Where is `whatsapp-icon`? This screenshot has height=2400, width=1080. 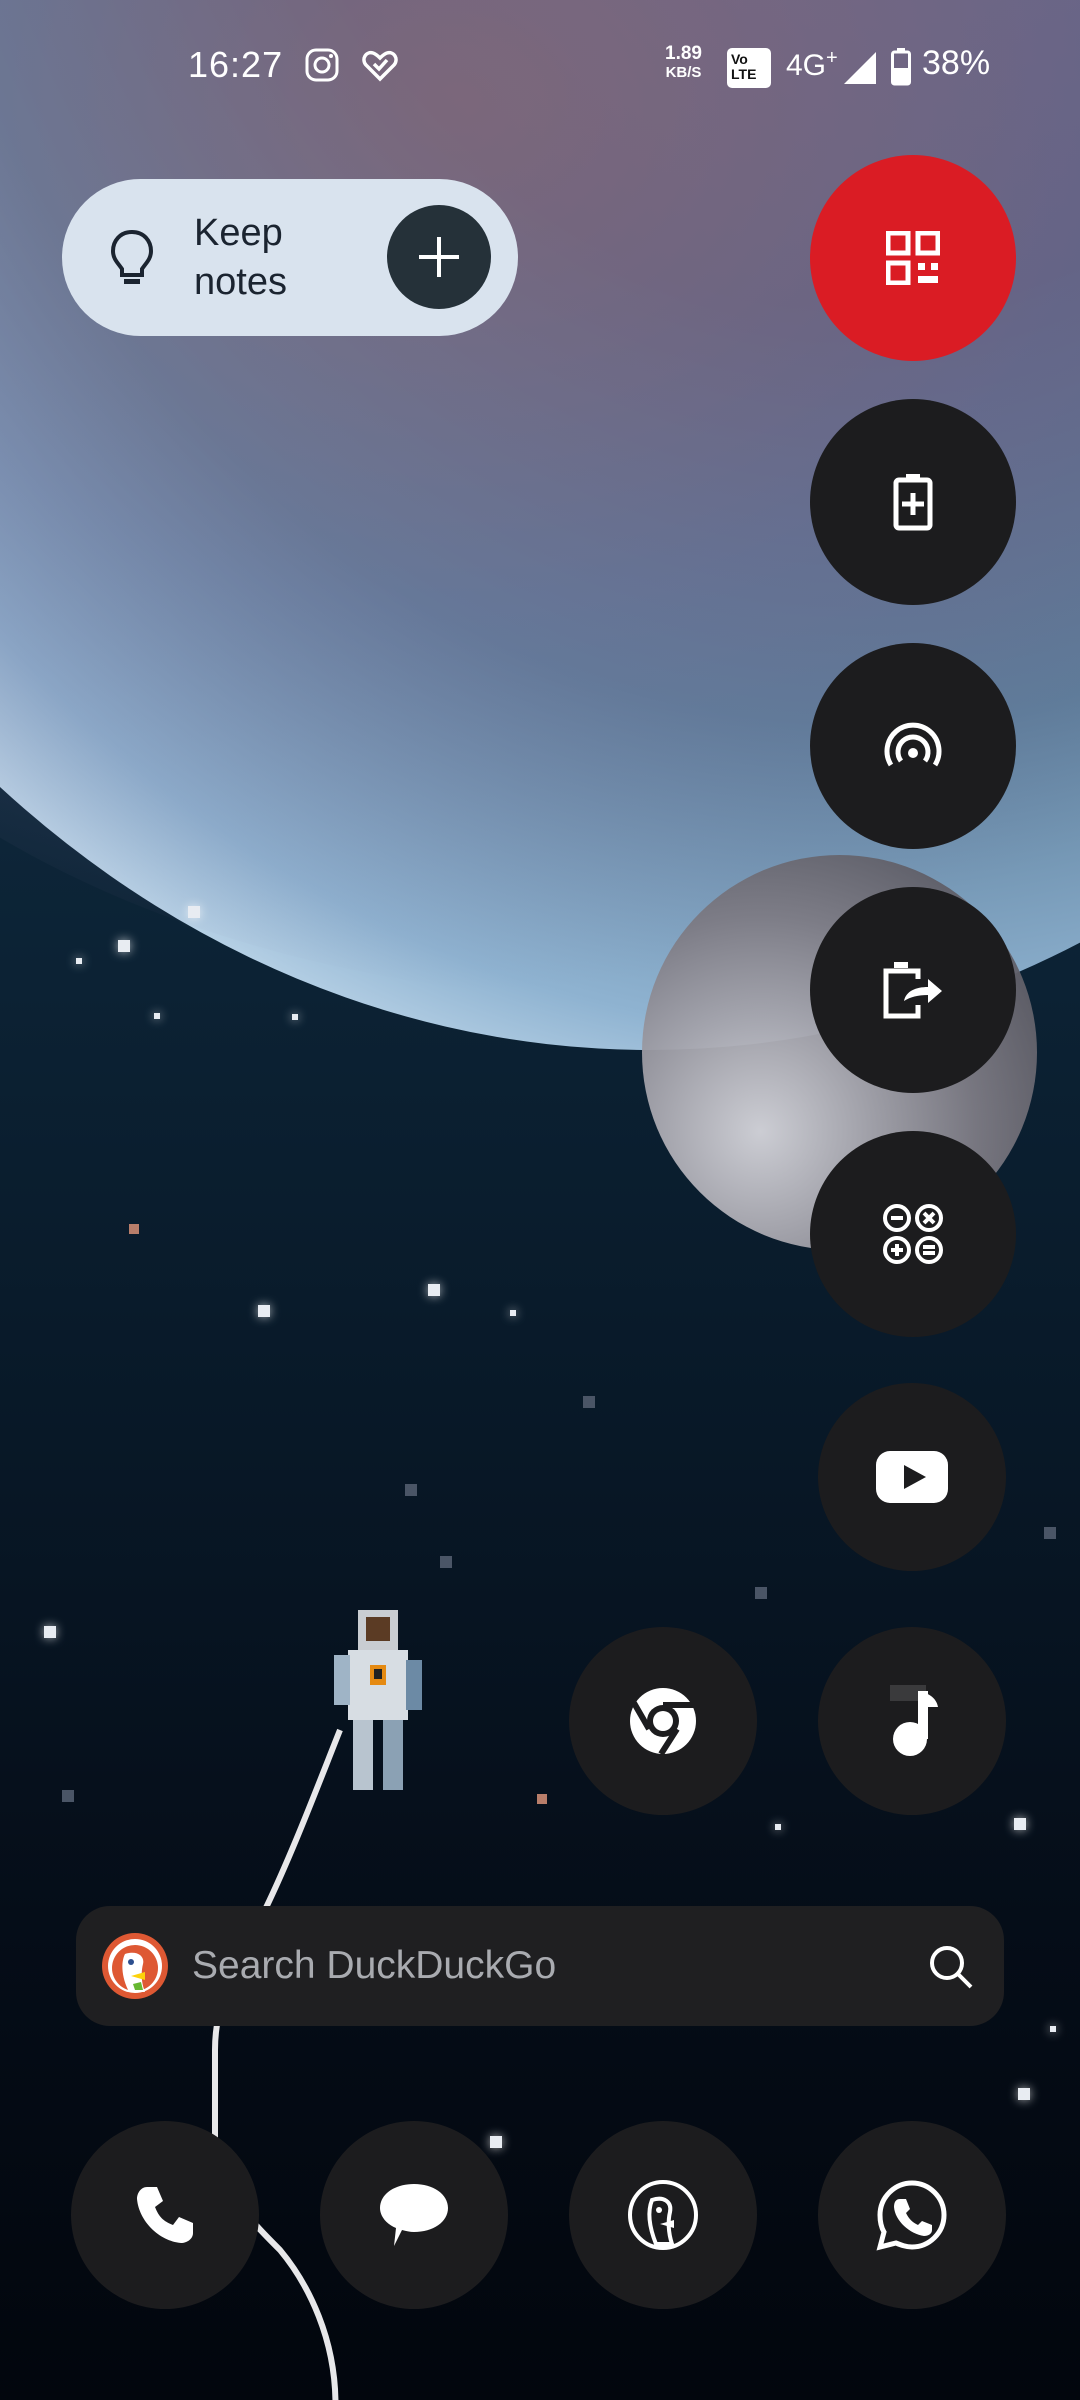
whatsapp-icon is located at coordinates (911, 2215).